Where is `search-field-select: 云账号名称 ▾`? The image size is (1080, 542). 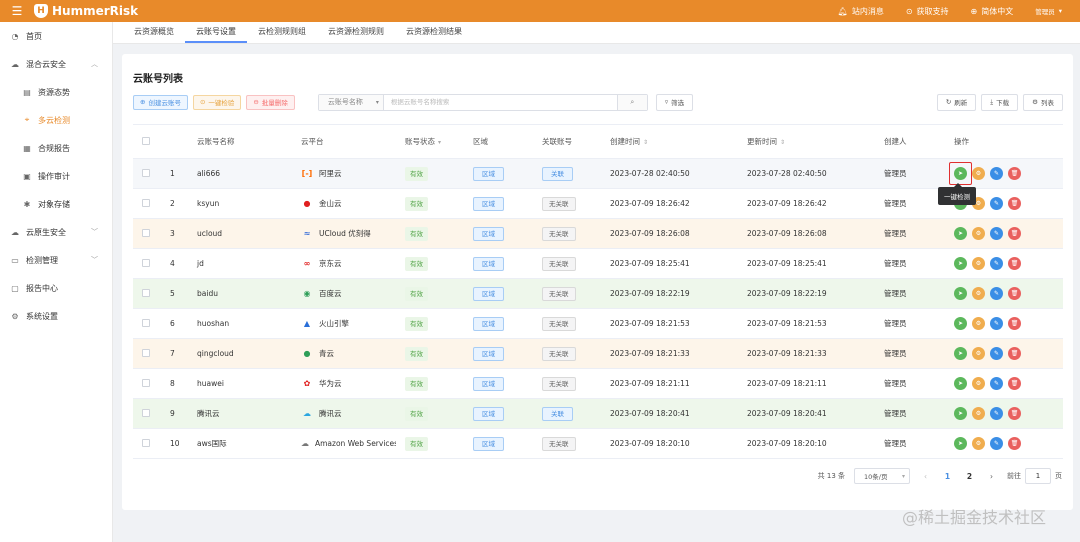 search-field-select: 云账号名称 ▾ is located at coordinates (351, 102).